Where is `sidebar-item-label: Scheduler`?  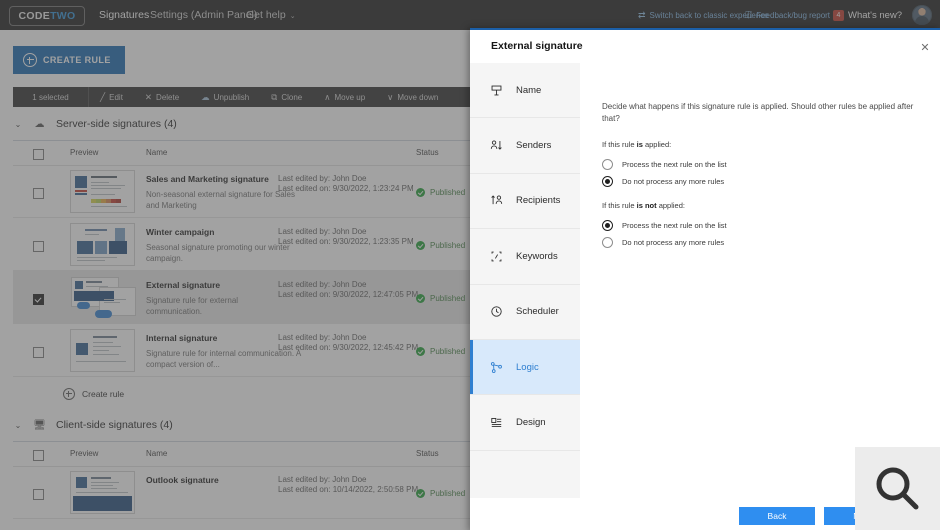 sidebar-item-label: Scheduler is located at coordinates (537, 312).